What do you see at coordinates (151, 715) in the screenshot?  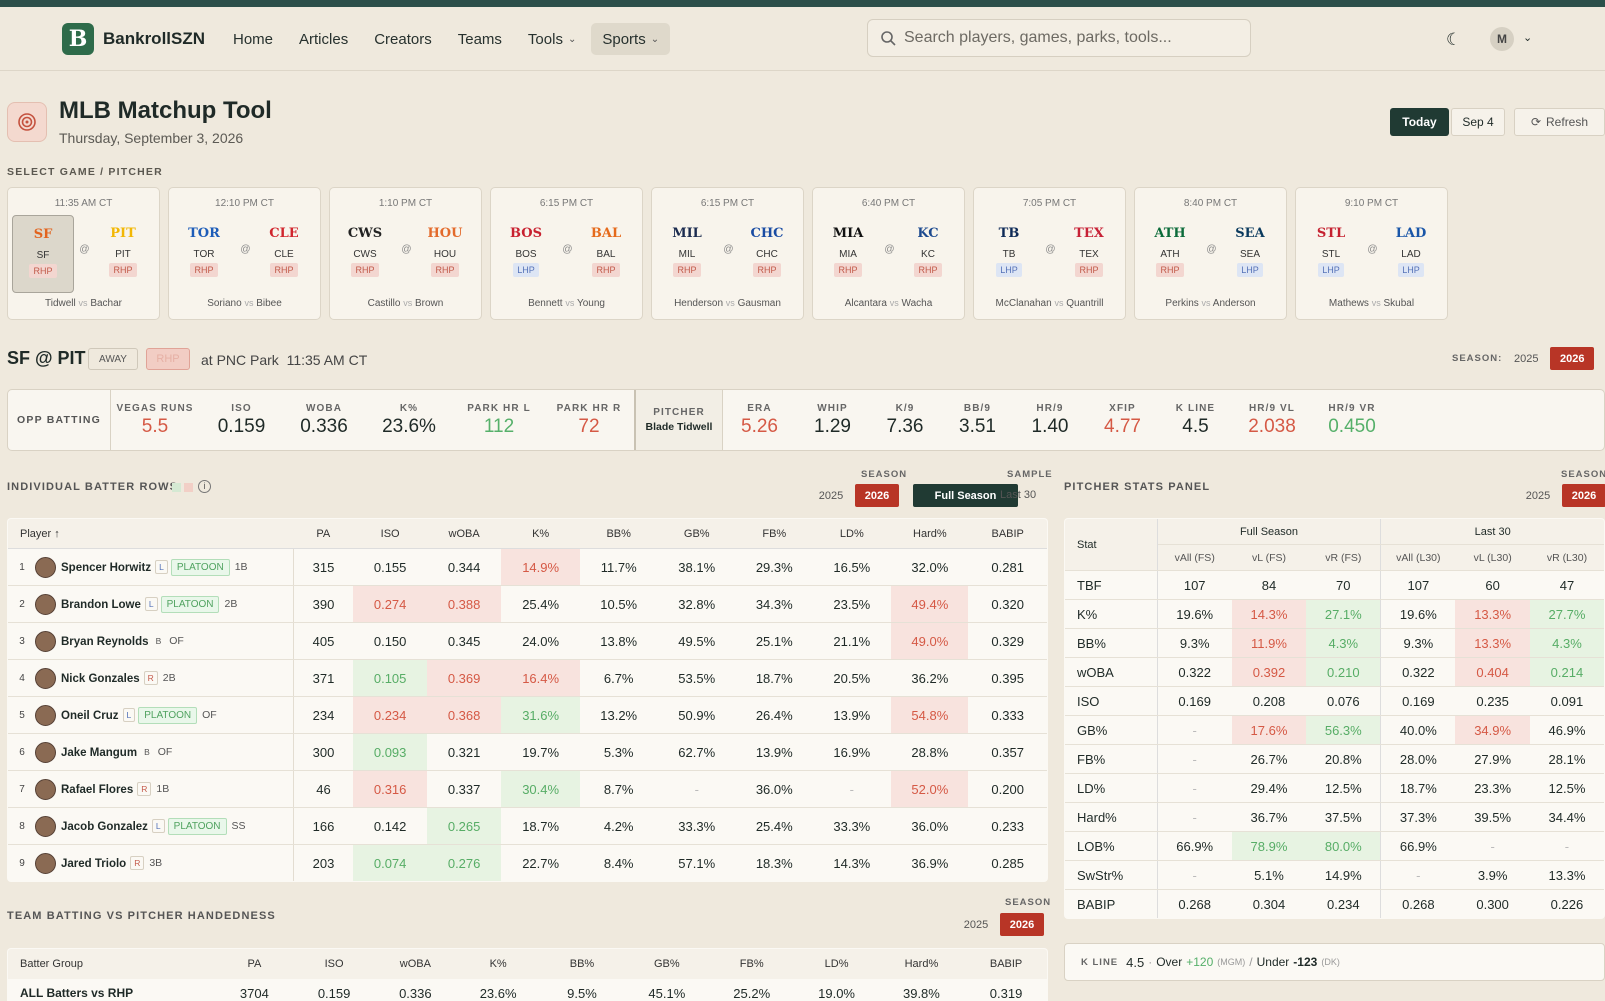 I see `player-cell: 5 Oneil Cruz L PLATOON OF` at bounding box center [151, 715].